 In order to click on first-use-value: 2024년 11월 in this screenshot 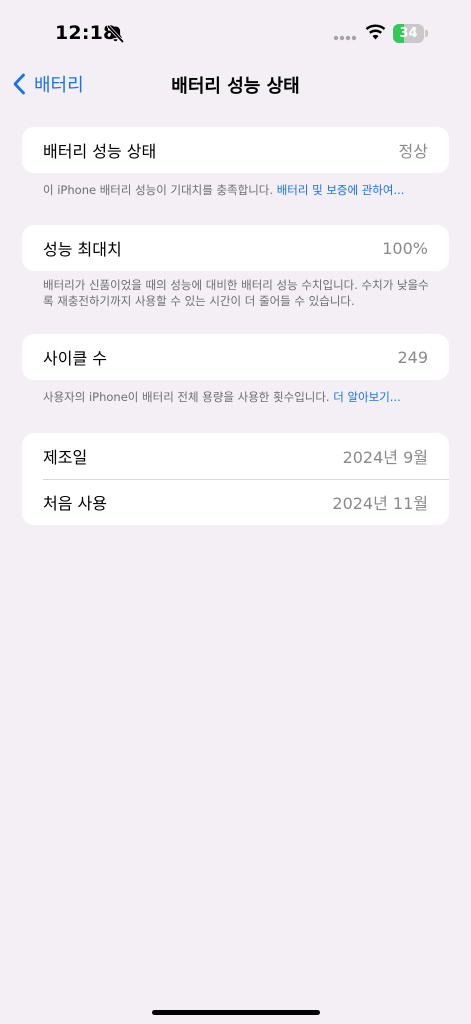, I will do `click(380, 503)`.